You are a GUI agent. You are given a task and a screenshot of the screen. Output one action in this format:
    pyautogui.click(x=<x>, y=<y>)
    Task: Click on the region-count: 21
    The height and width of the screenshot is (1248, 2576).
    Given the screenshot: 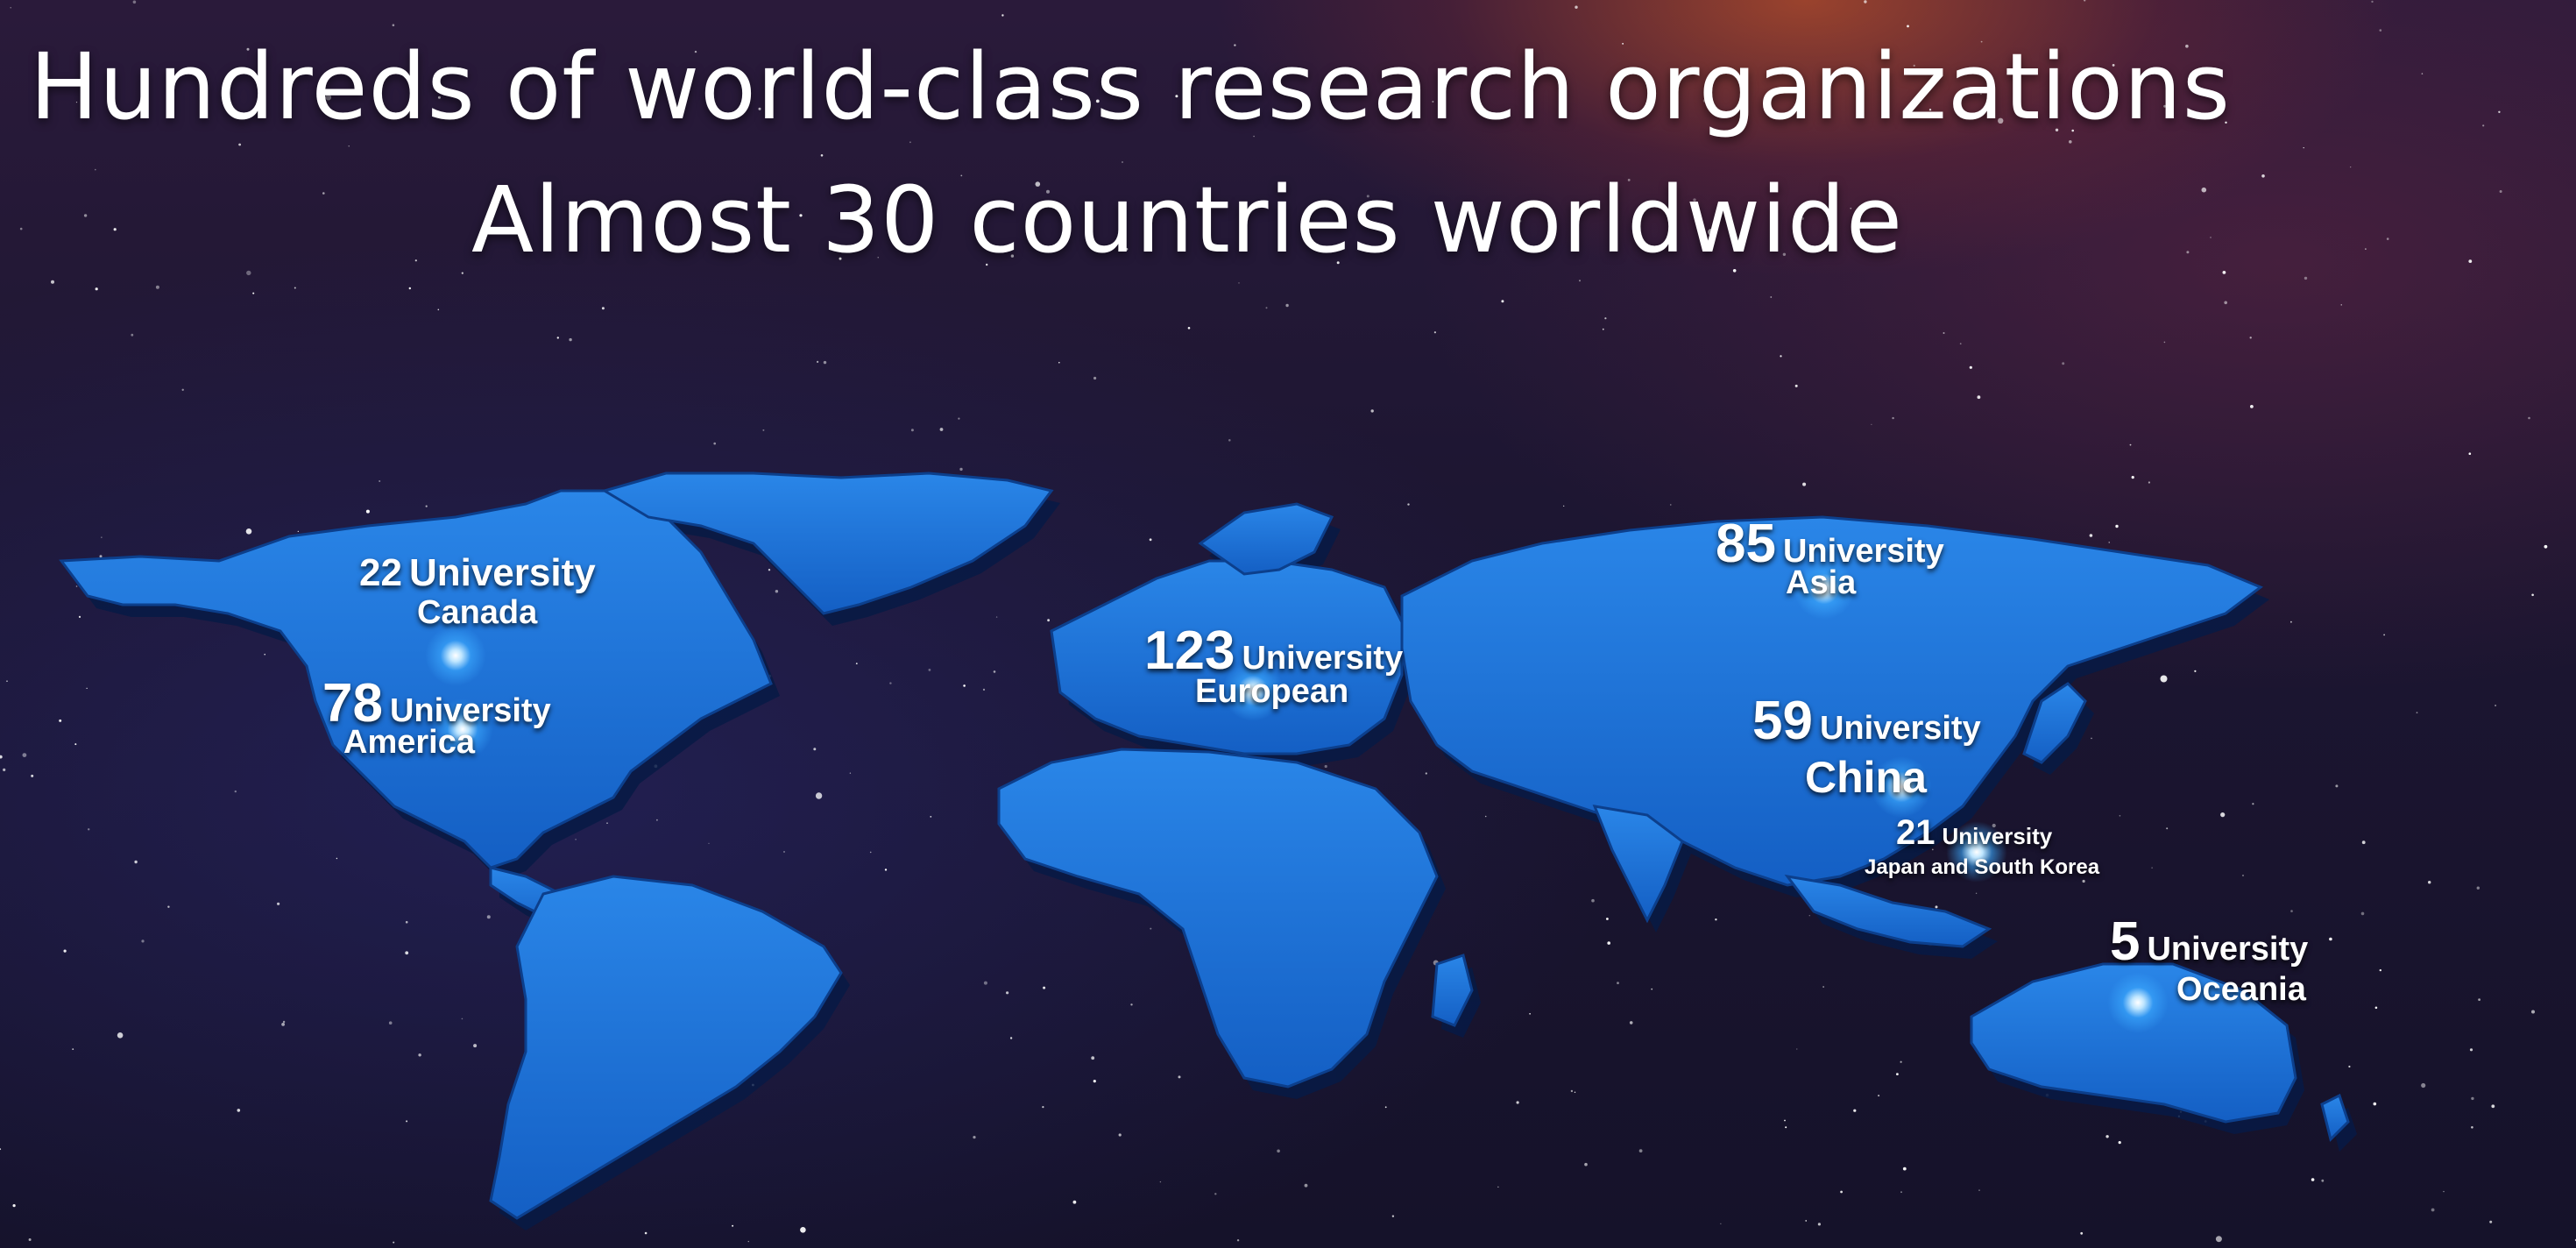 What is the action you would take?
    pyautogui.click(x=1916, y=832)
    